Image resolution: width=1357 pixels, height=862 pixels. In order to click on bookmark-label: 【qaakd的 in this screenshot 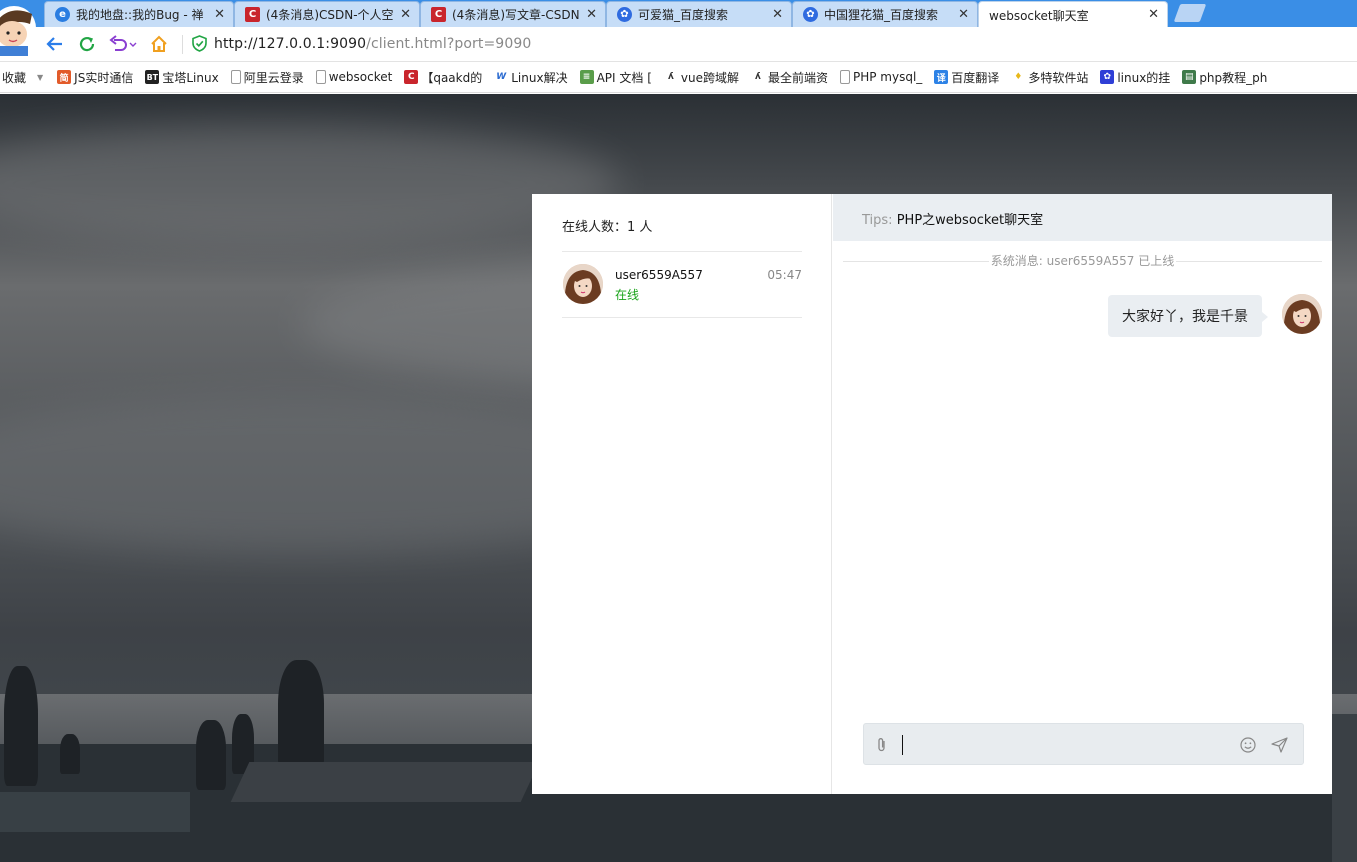, I will do `click(452, 77)`.